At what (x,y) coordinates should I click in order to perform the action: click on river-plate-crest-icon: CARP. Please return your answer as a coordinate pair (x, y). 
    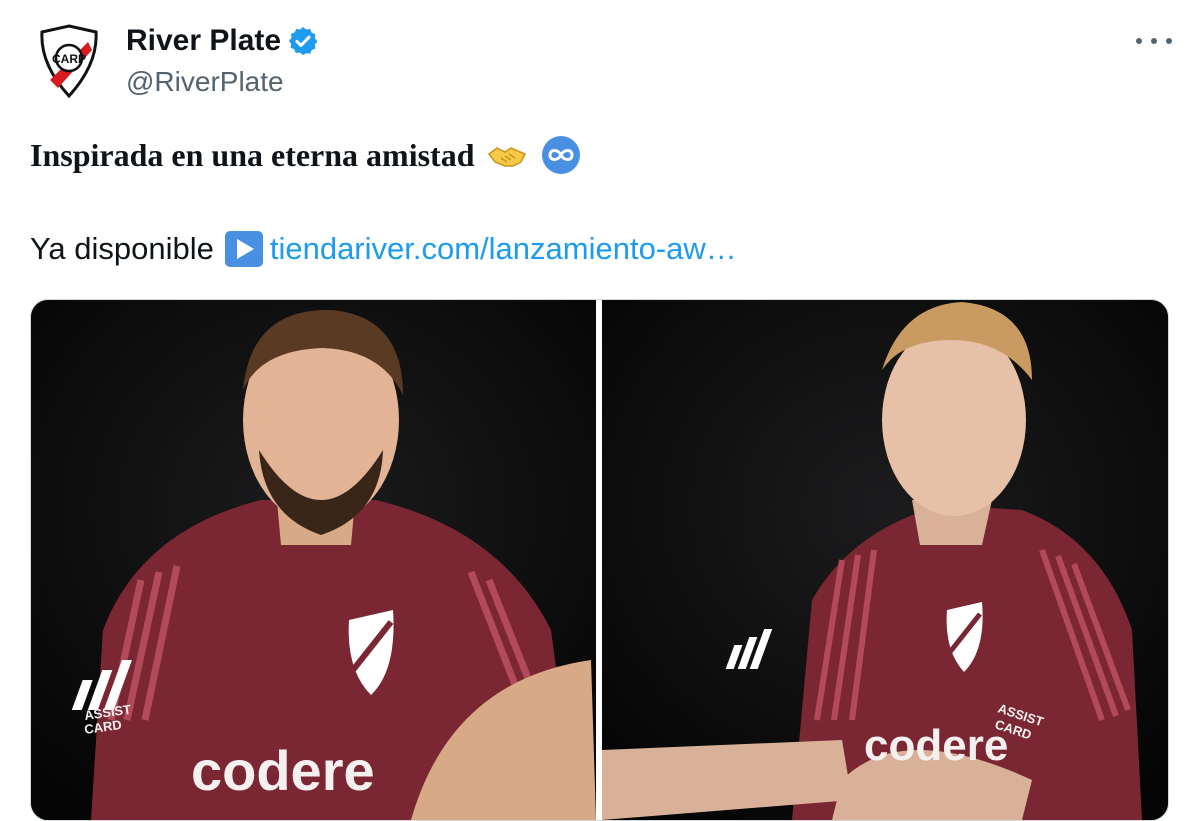
    Looking at the image, I should click on (69, 61).